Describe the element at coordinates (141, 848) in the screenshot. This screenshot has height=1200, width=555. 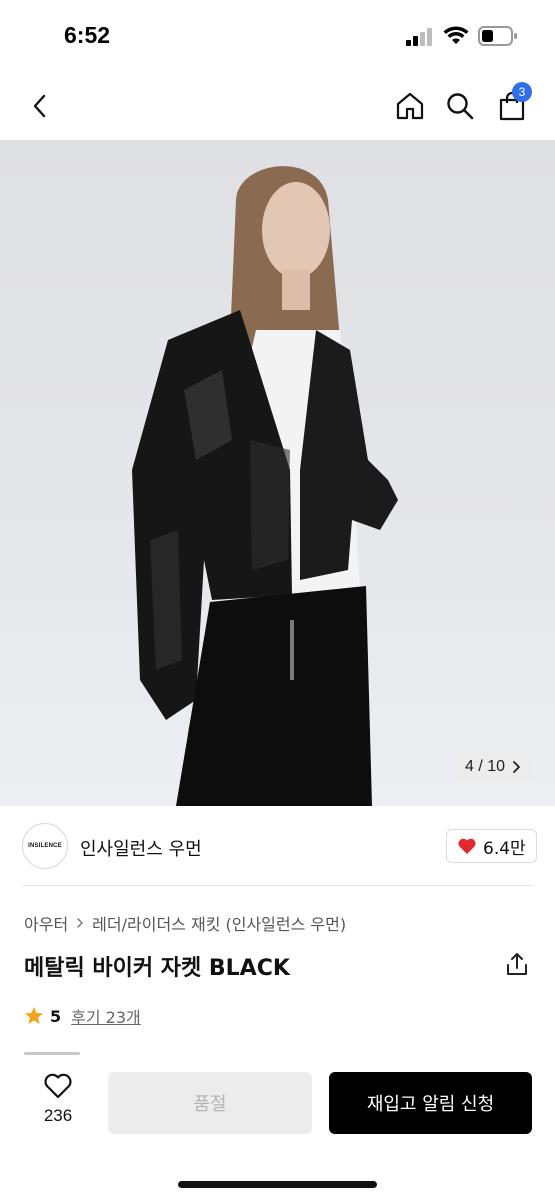
I see `brand-name: 인사일런스 우먼` at that location.